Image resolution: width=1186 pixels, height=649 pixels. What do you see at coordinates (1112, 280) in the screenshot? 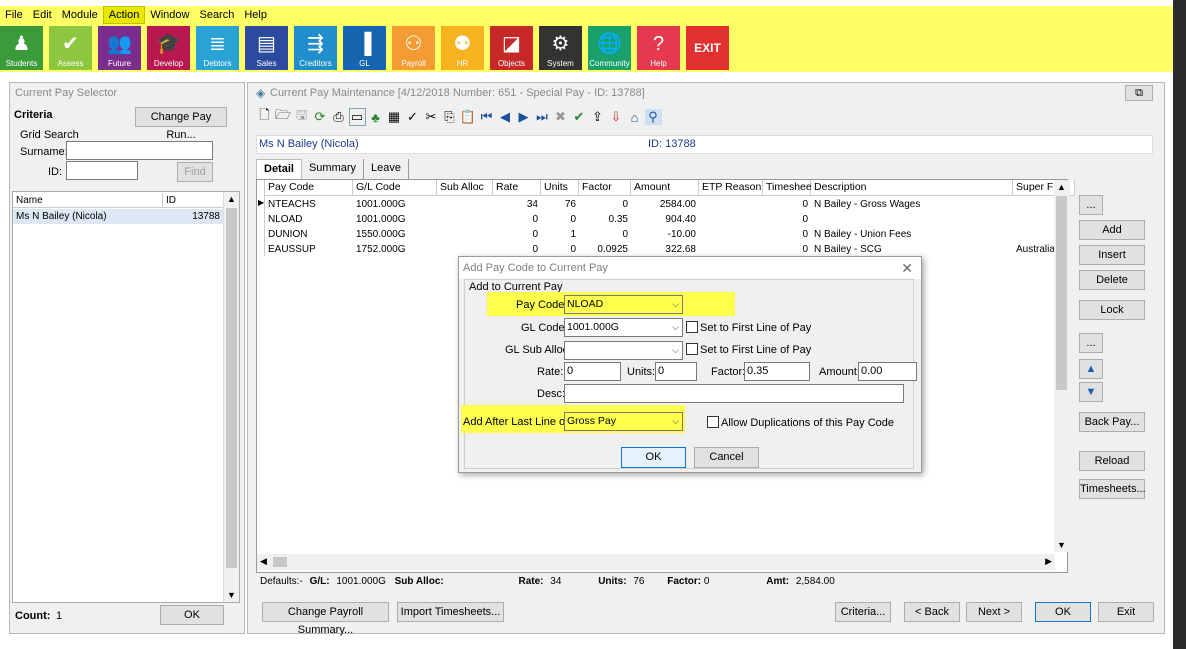
I see `delete-button: Delete` at bounding box center [1112, 280].